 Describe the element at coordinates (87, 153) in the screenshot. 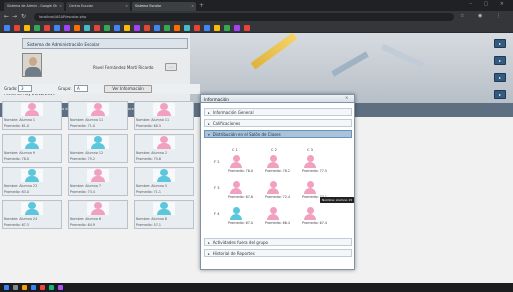

I see `student-name: Nombre: Alumno 12` at that location.